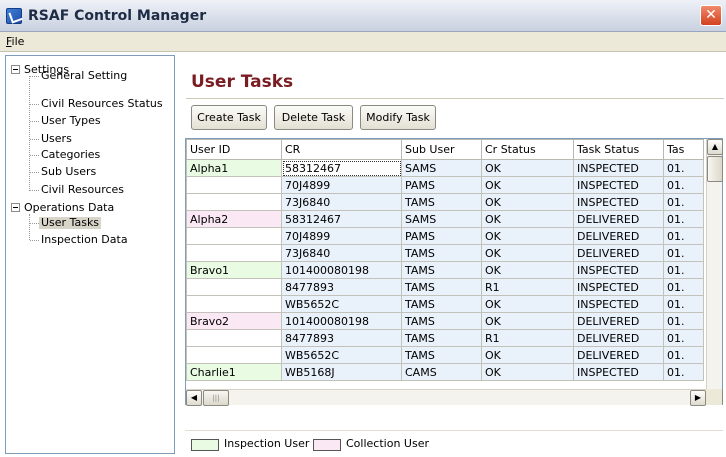 The image size is (726, 457). I want to click on close-button: ✕, so click(711, 15).